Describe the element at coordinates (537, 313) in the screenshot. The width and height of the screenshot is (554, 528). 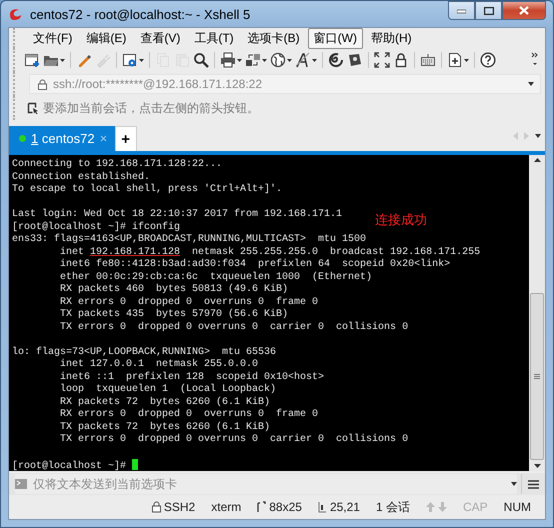
I see `scrollbar` at that location.